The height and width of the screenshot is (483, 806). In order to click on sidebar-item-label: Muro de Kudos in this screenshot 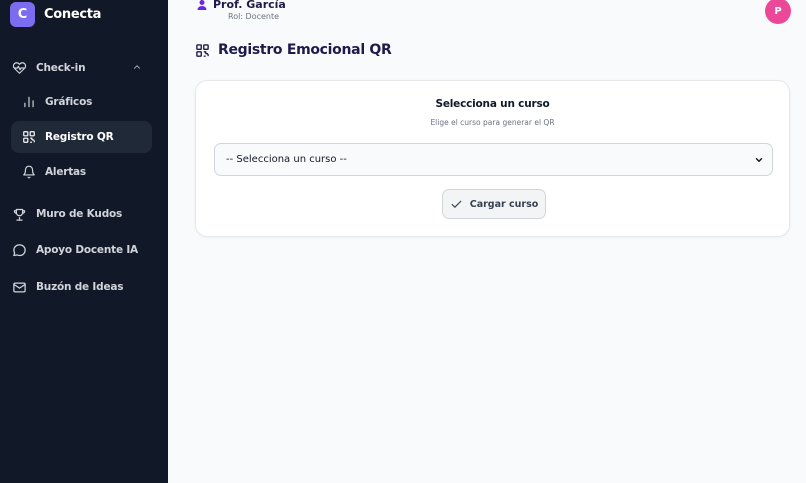, I will do `click(79, 214)`.